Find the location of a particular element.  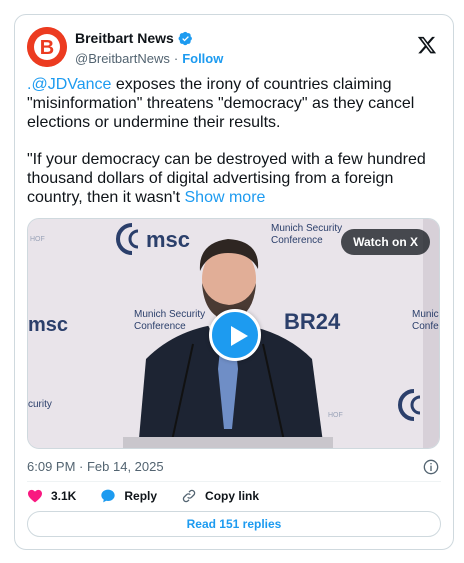

link-icon is located at coordinates (189, 496).